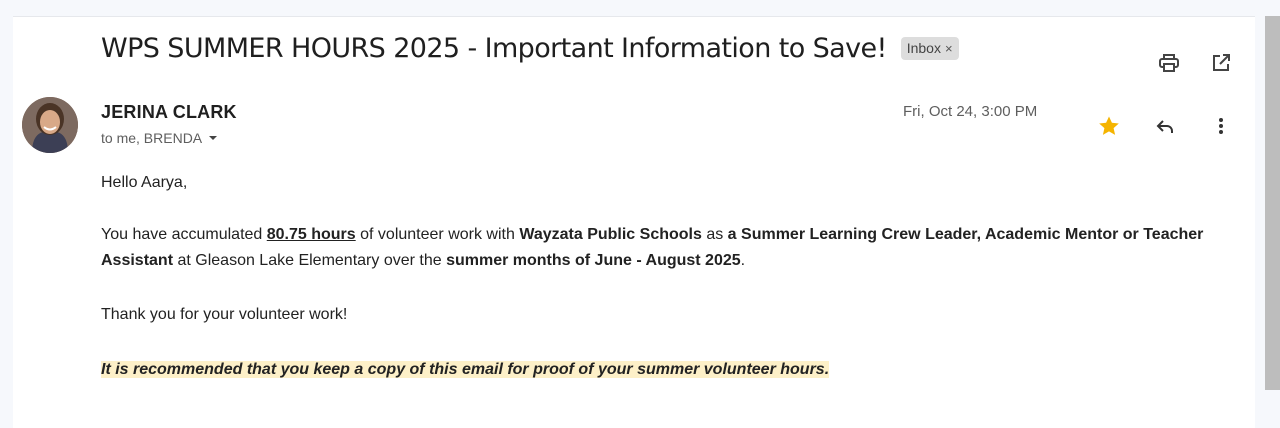  Describe the element at coordinates (714, 234) in the screenshot. I see `text-segment: as` at that location.